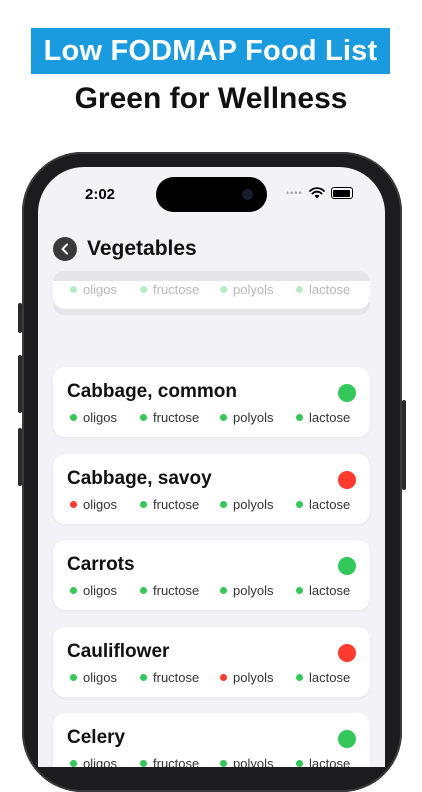 The width and height of the screenshot is (422, 792). I want to click on chevron-left-icon, so click(64, 249).